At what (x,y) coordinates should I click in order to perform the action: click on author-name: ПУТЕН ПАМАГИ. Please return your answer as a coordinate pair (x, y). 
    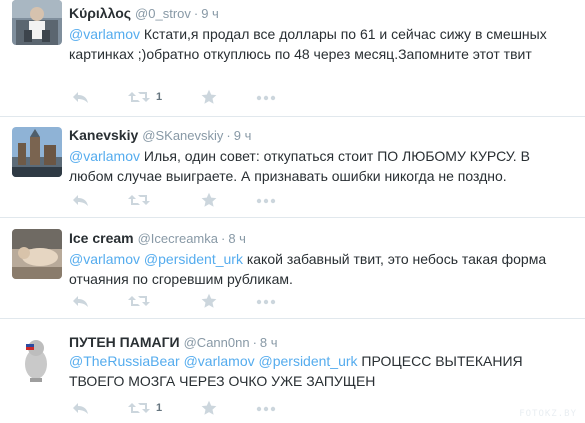
    Looking at the image, I should click on (124, 342).